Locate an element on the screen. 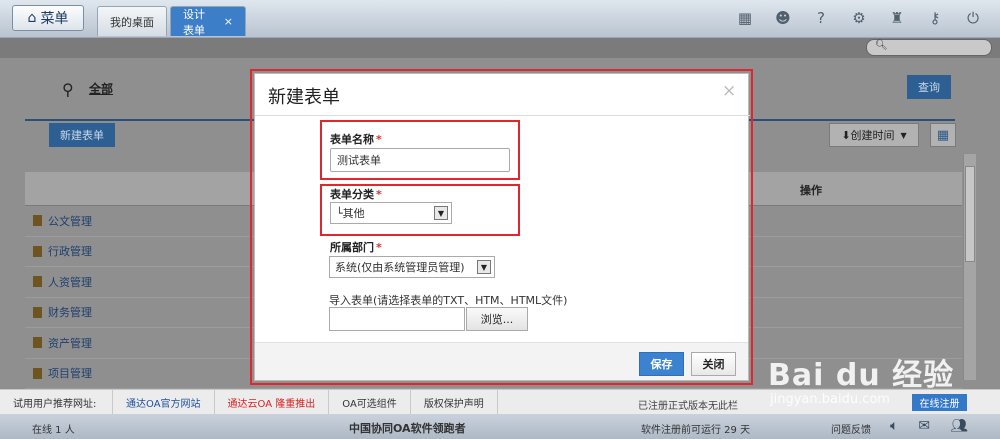 The width and height of the screenshot is (1000, 439). optional-components-link: OA可选组件 is located at coordinates (370, 402).